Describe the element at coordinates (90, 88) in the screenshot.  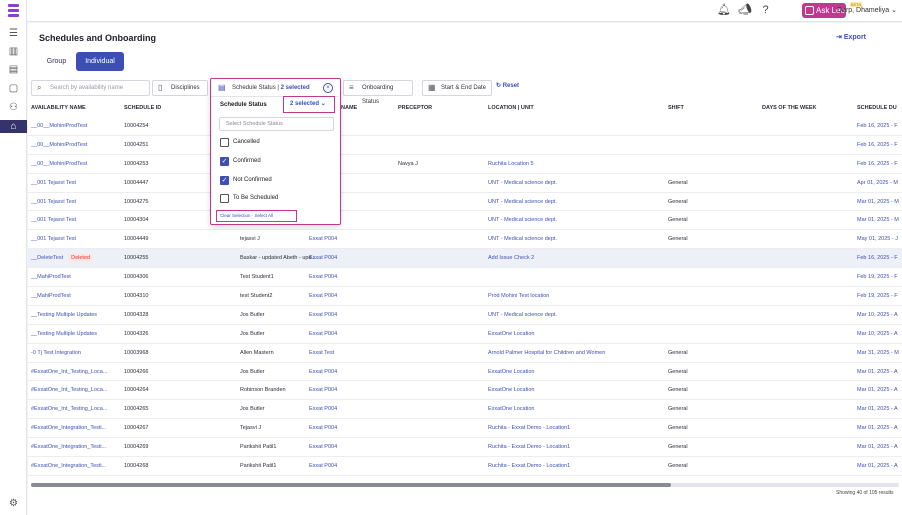
I see `search-input: ⌕ Search by availability name` at that location.